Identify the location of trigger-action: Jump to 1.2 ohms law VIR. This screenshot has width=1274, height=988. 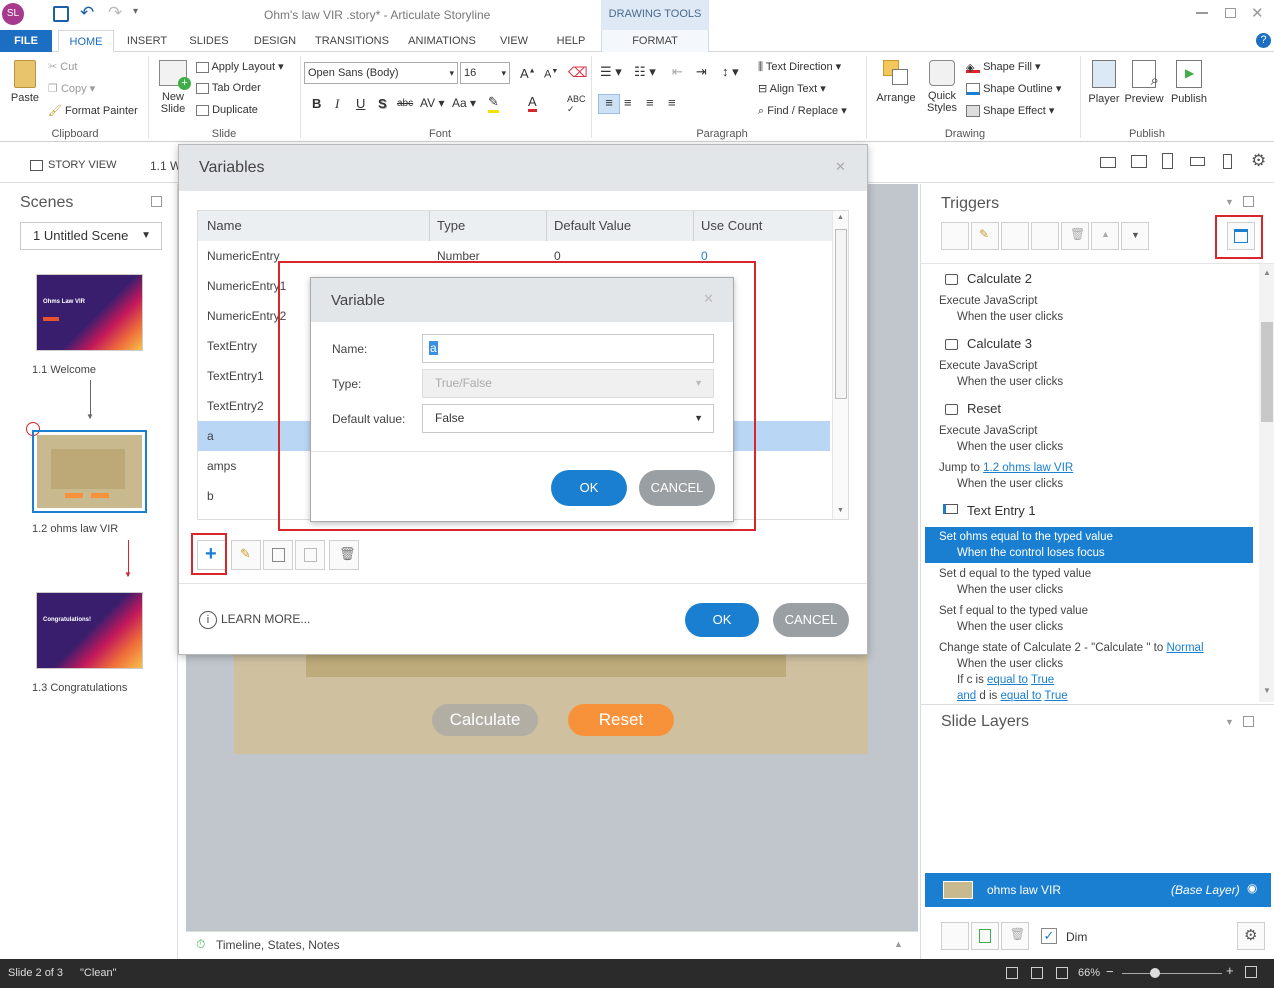
(1006, 468).